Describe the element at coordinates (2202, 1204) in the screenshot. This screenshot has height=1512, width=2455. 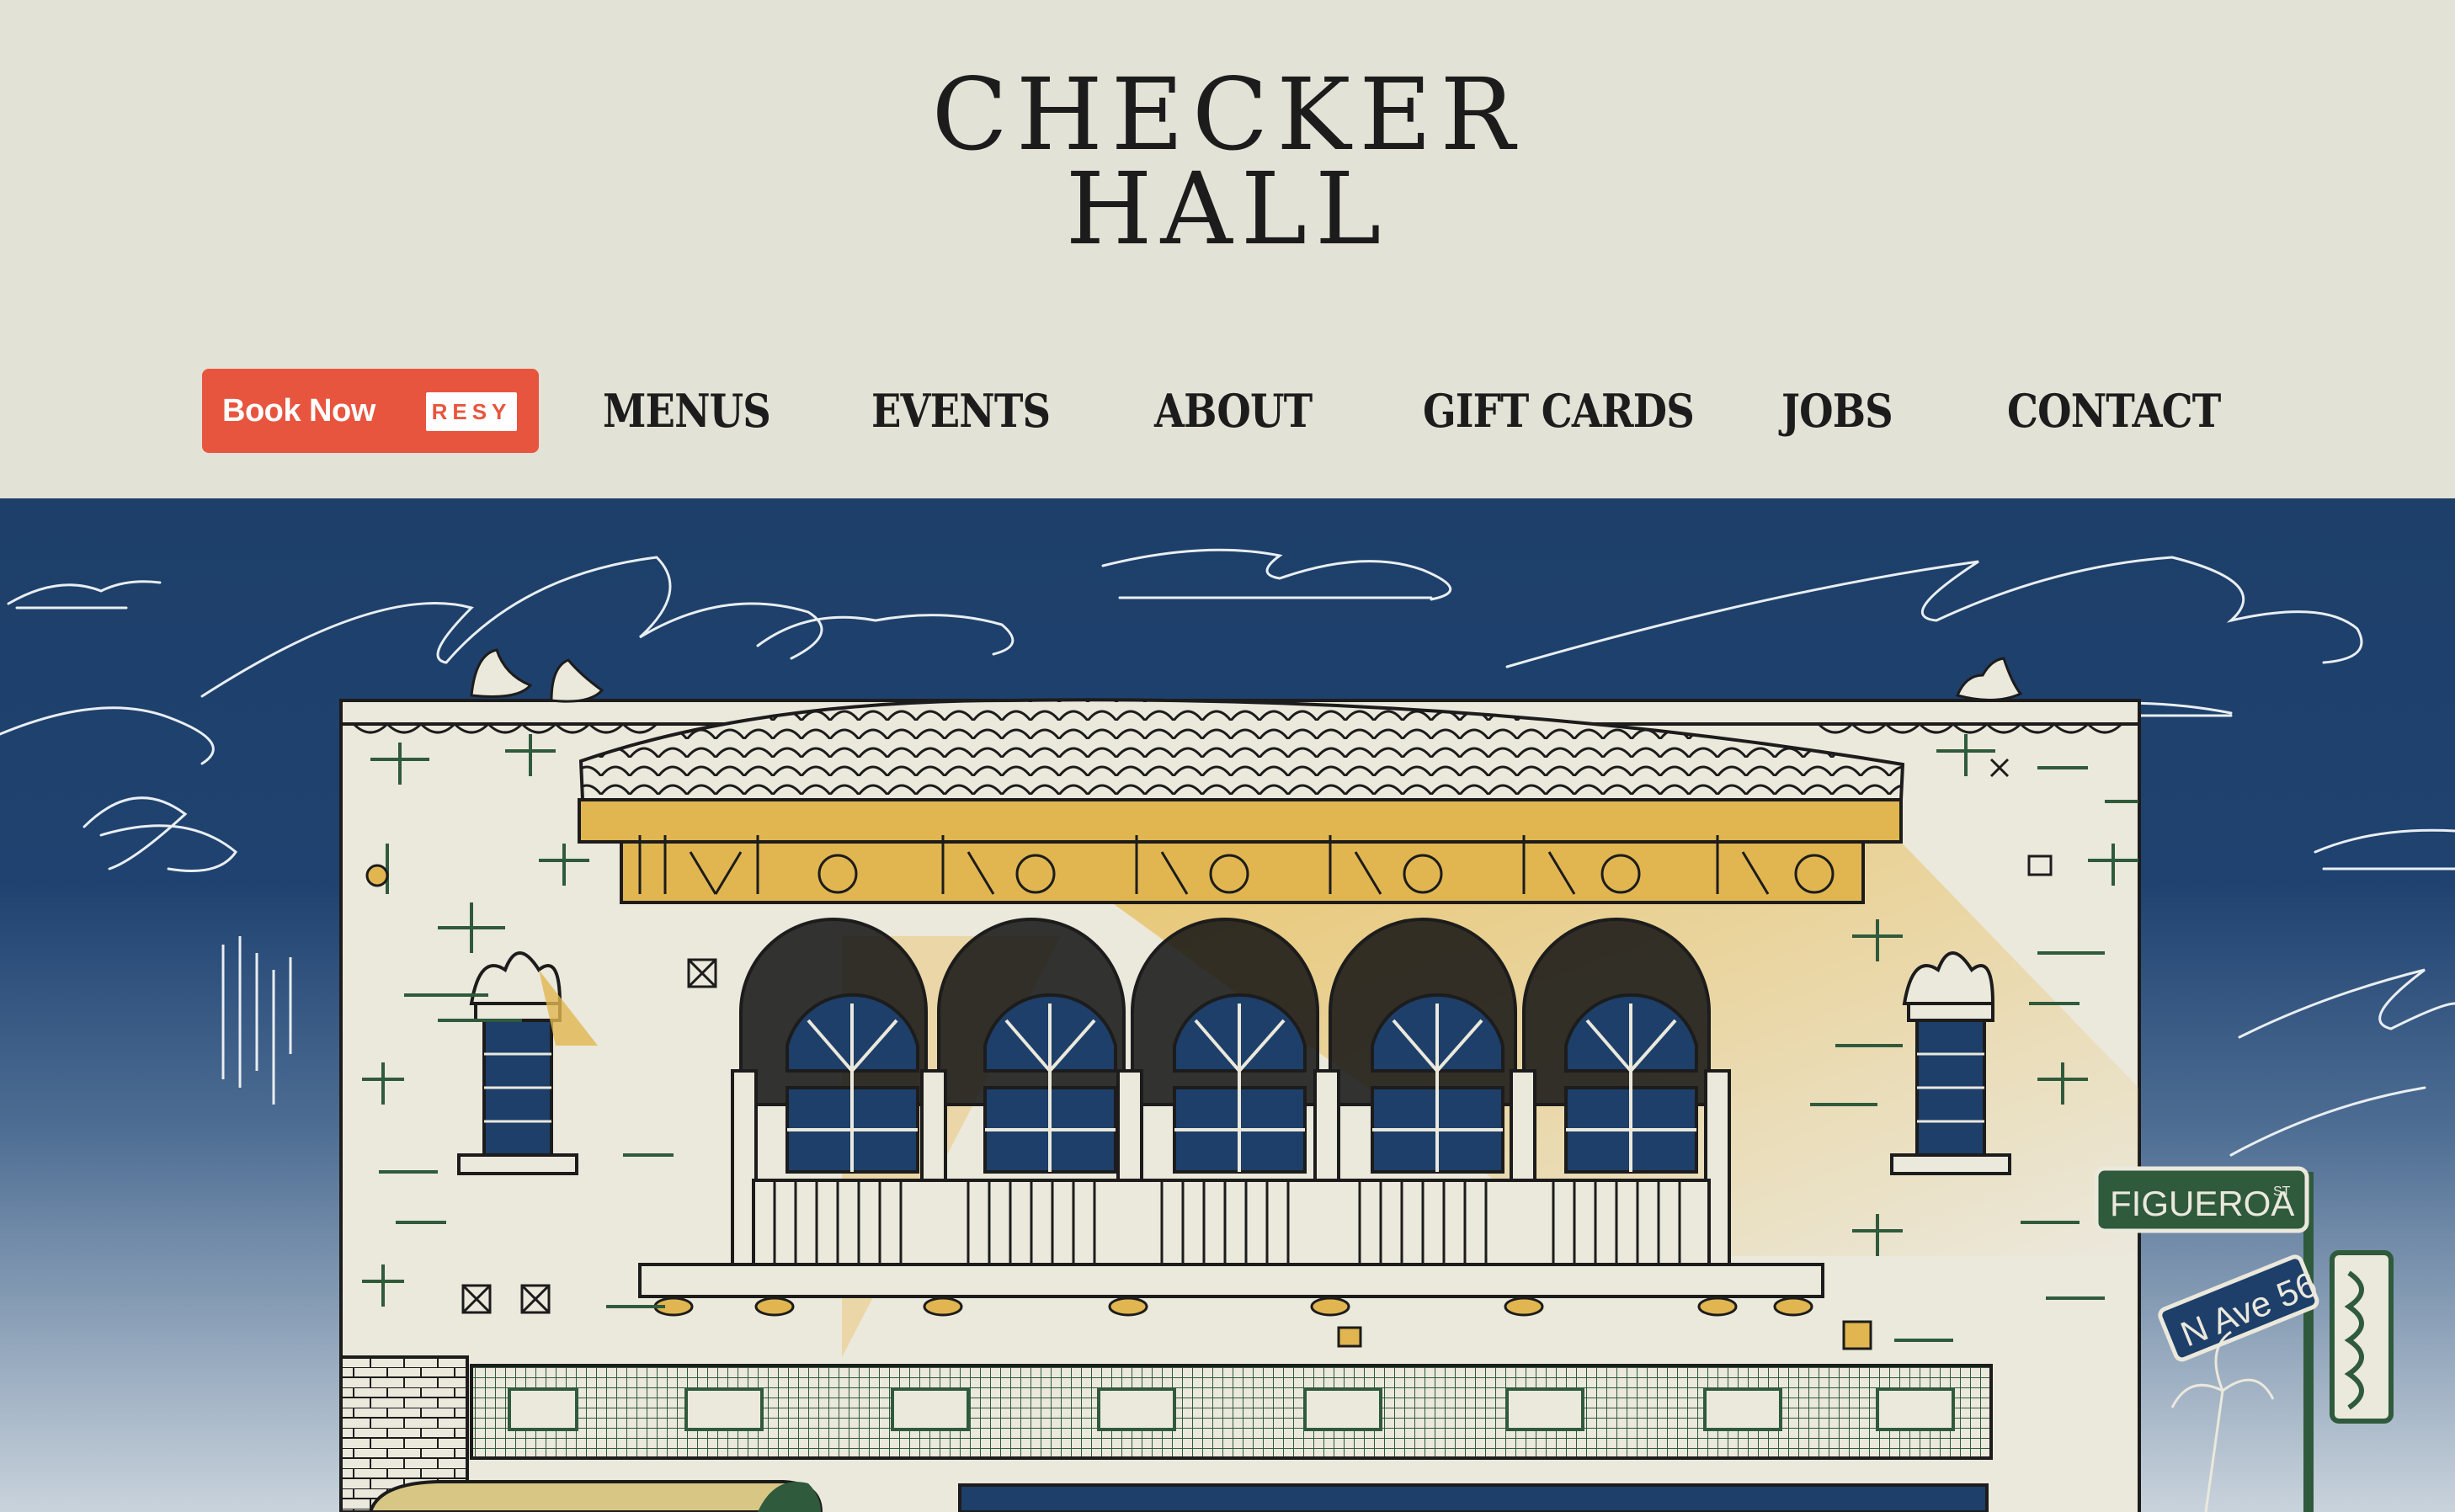
I see `street-sign-figueroa: FIGUEROA` at that location.